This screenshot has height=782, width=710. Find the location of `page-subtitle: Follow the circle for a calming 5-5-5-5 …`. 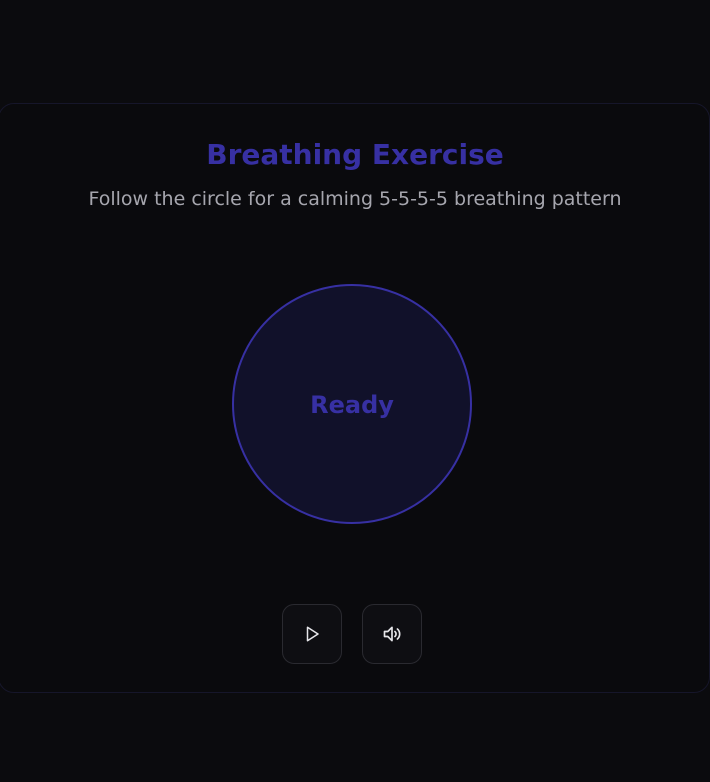

page-subtitle: Follow the circle for a calming 5-5-5-5 … is located at coordinates (355, 199).